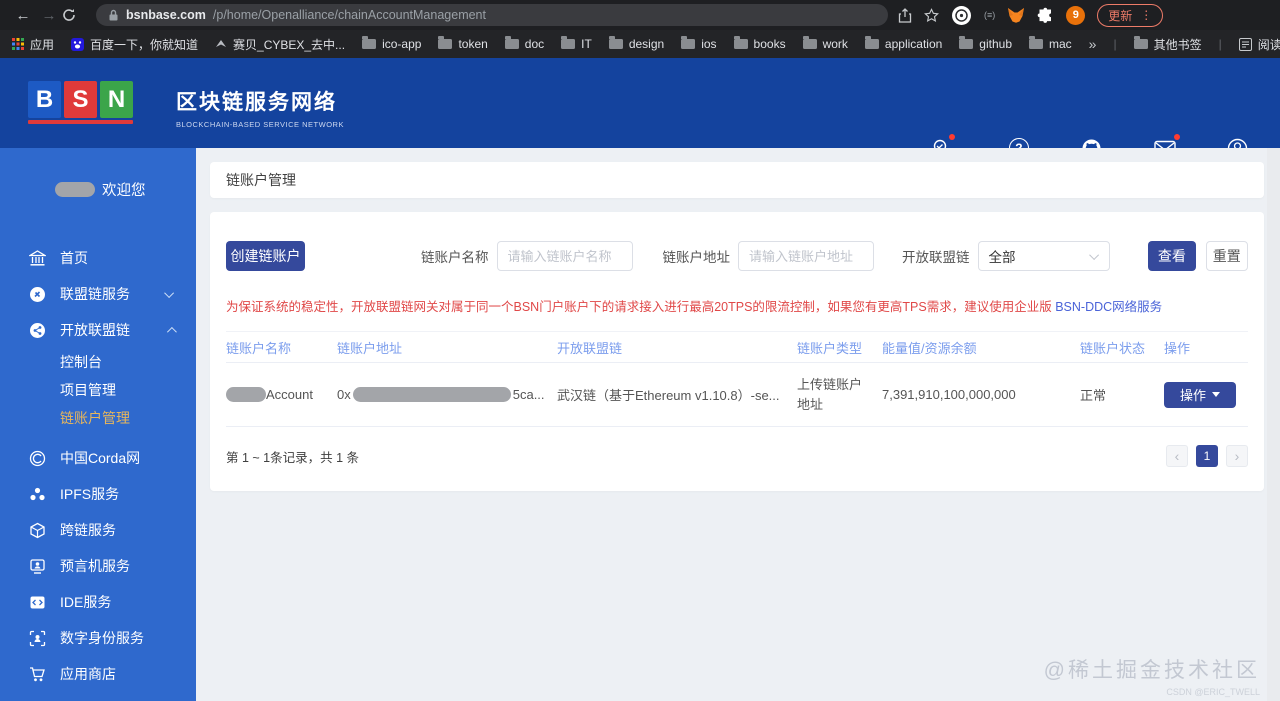 This screenshot has height=701, width=1280. I want to click on page-title-bar: 链账户管理, so click(737, 180).